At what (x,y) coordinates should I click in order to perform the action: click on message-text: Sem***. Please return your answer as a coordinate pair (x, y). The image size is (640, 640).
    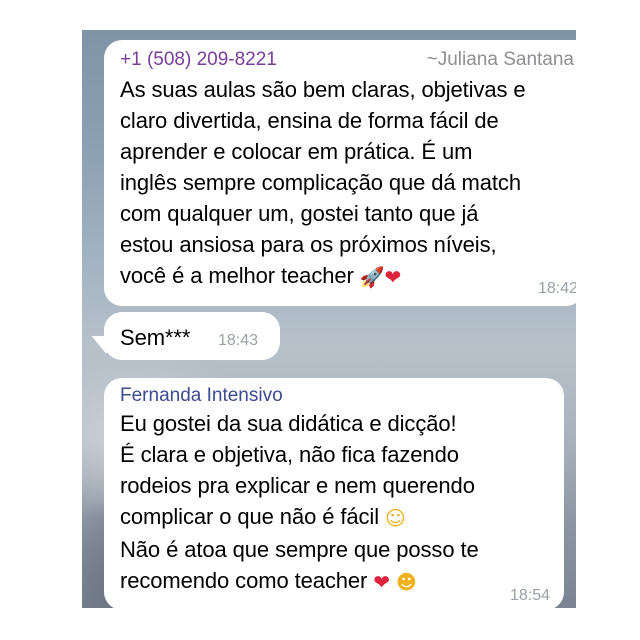
    Looking at the image, I should click on (155, 337).